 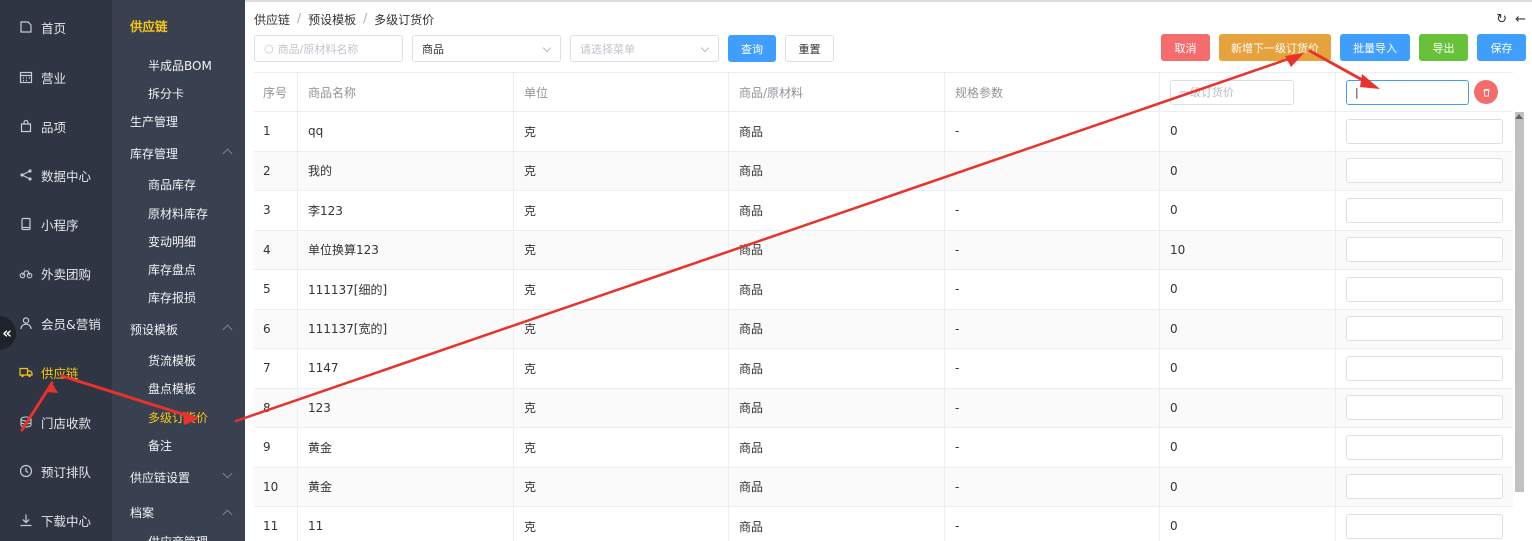 What do you see at coordinates (1443, 47) in the screenshot?
I see `export-button: 导出` at bounding box center [1443, 47].